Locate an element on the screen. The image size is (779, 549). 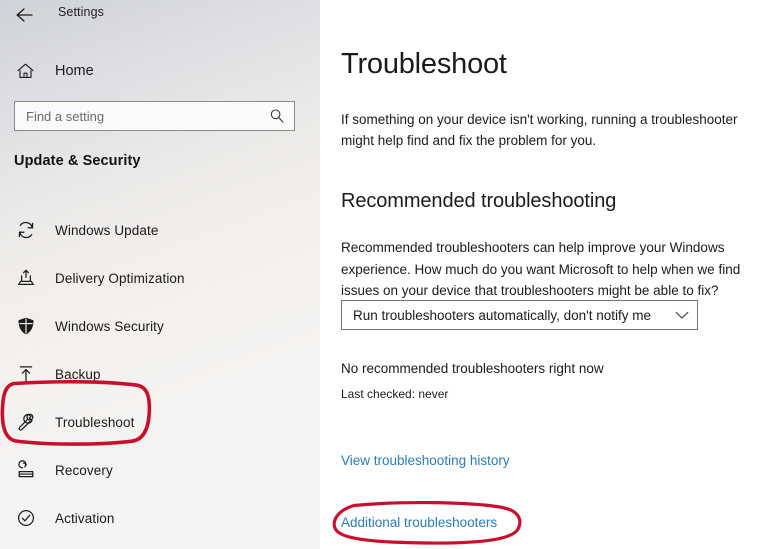
upload-arrow-icon is located at coordinates (26, 374).